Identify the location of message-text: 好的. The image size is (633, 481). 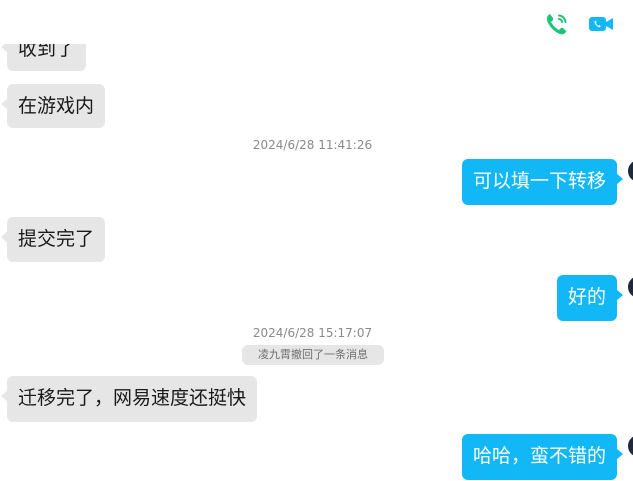
(587, 297).